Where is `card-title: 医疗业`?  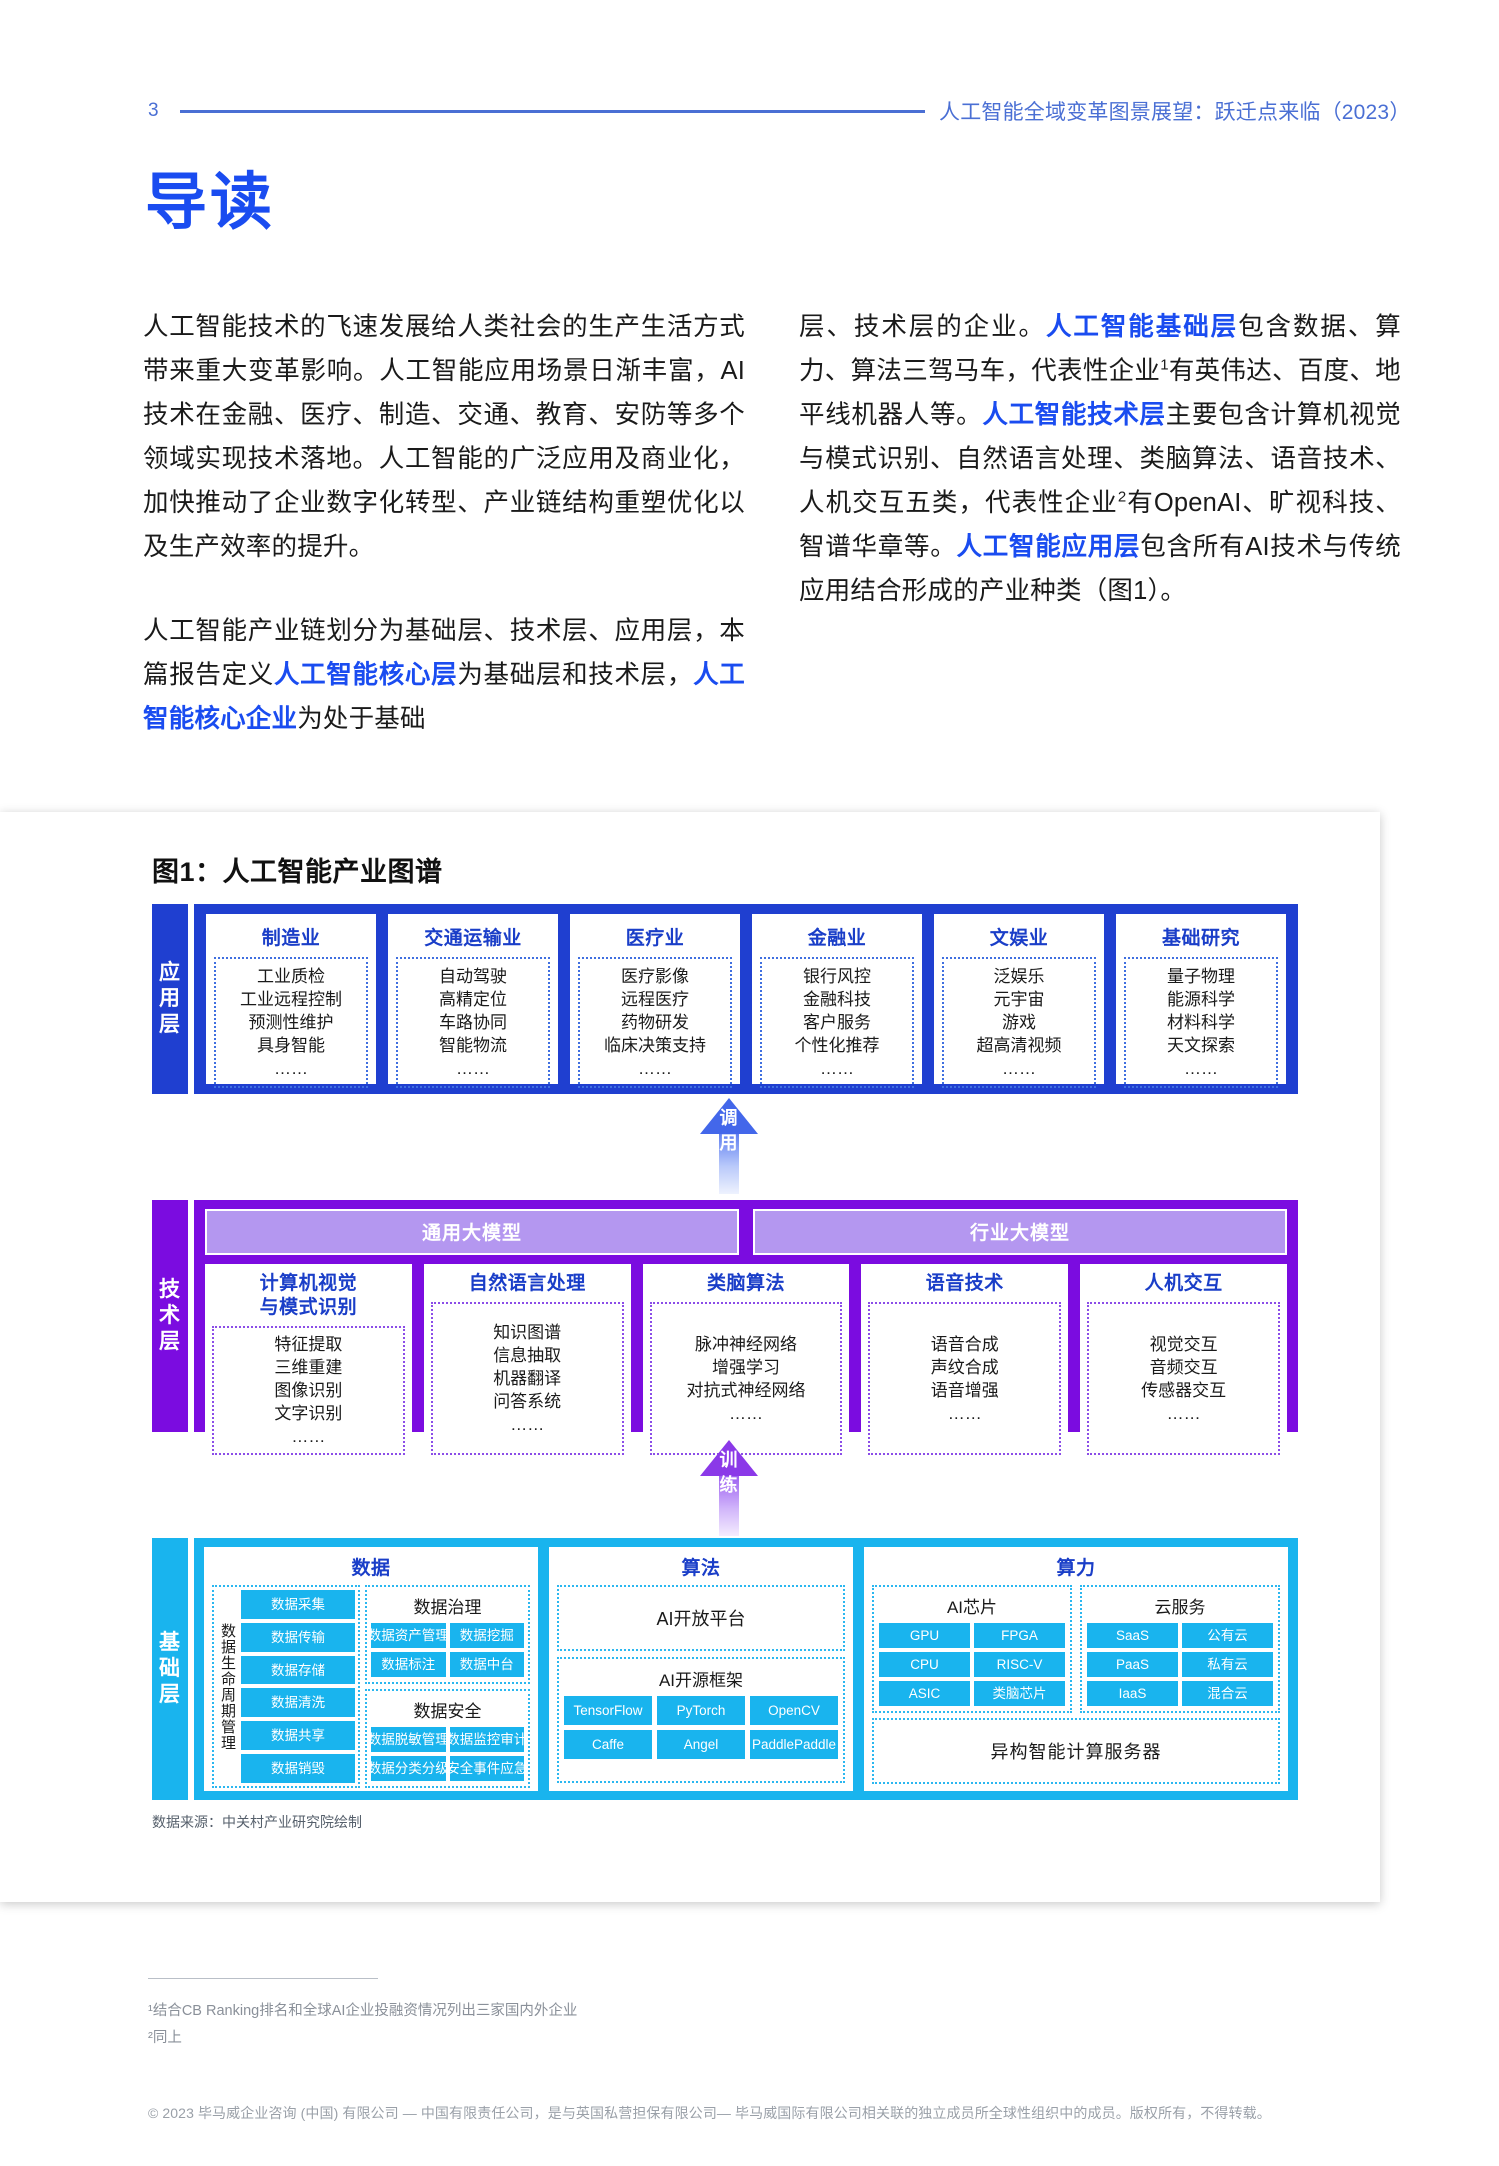 card-title: 医疗业 is located at coordinates (655, 938).